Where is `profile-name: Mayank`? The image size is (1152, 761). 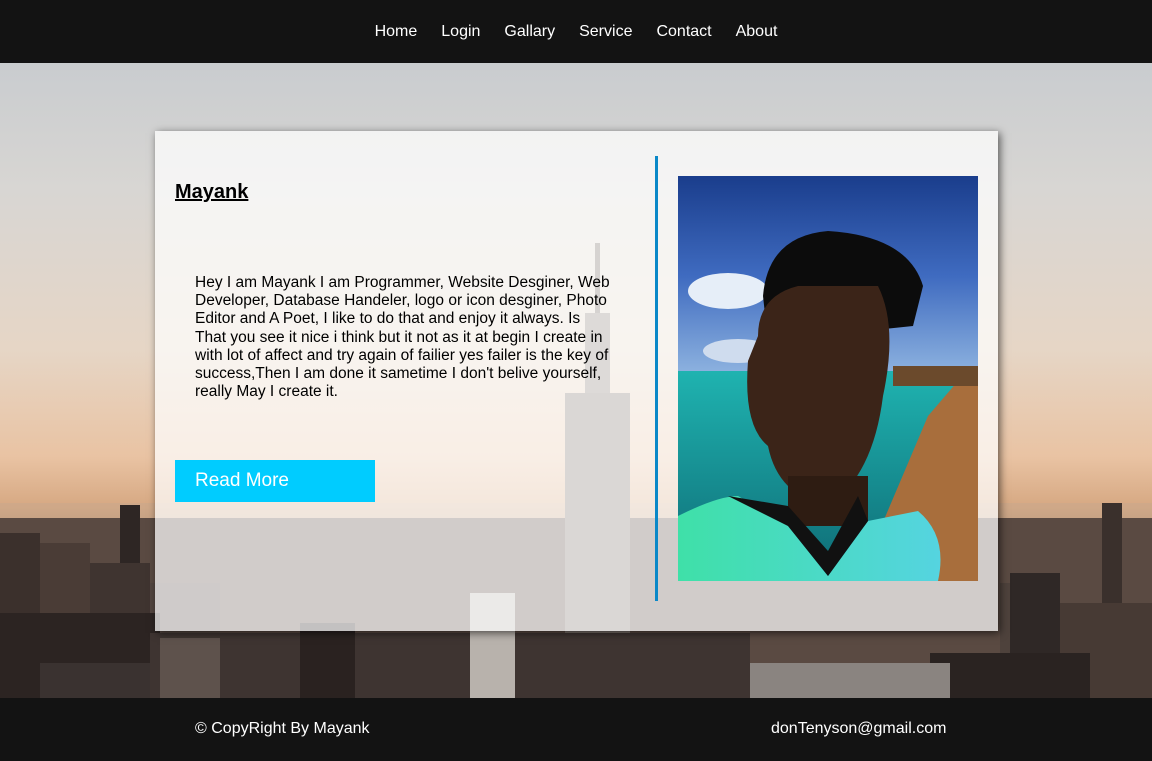 profile-name: Mayank is located at coordinates (212, 192).